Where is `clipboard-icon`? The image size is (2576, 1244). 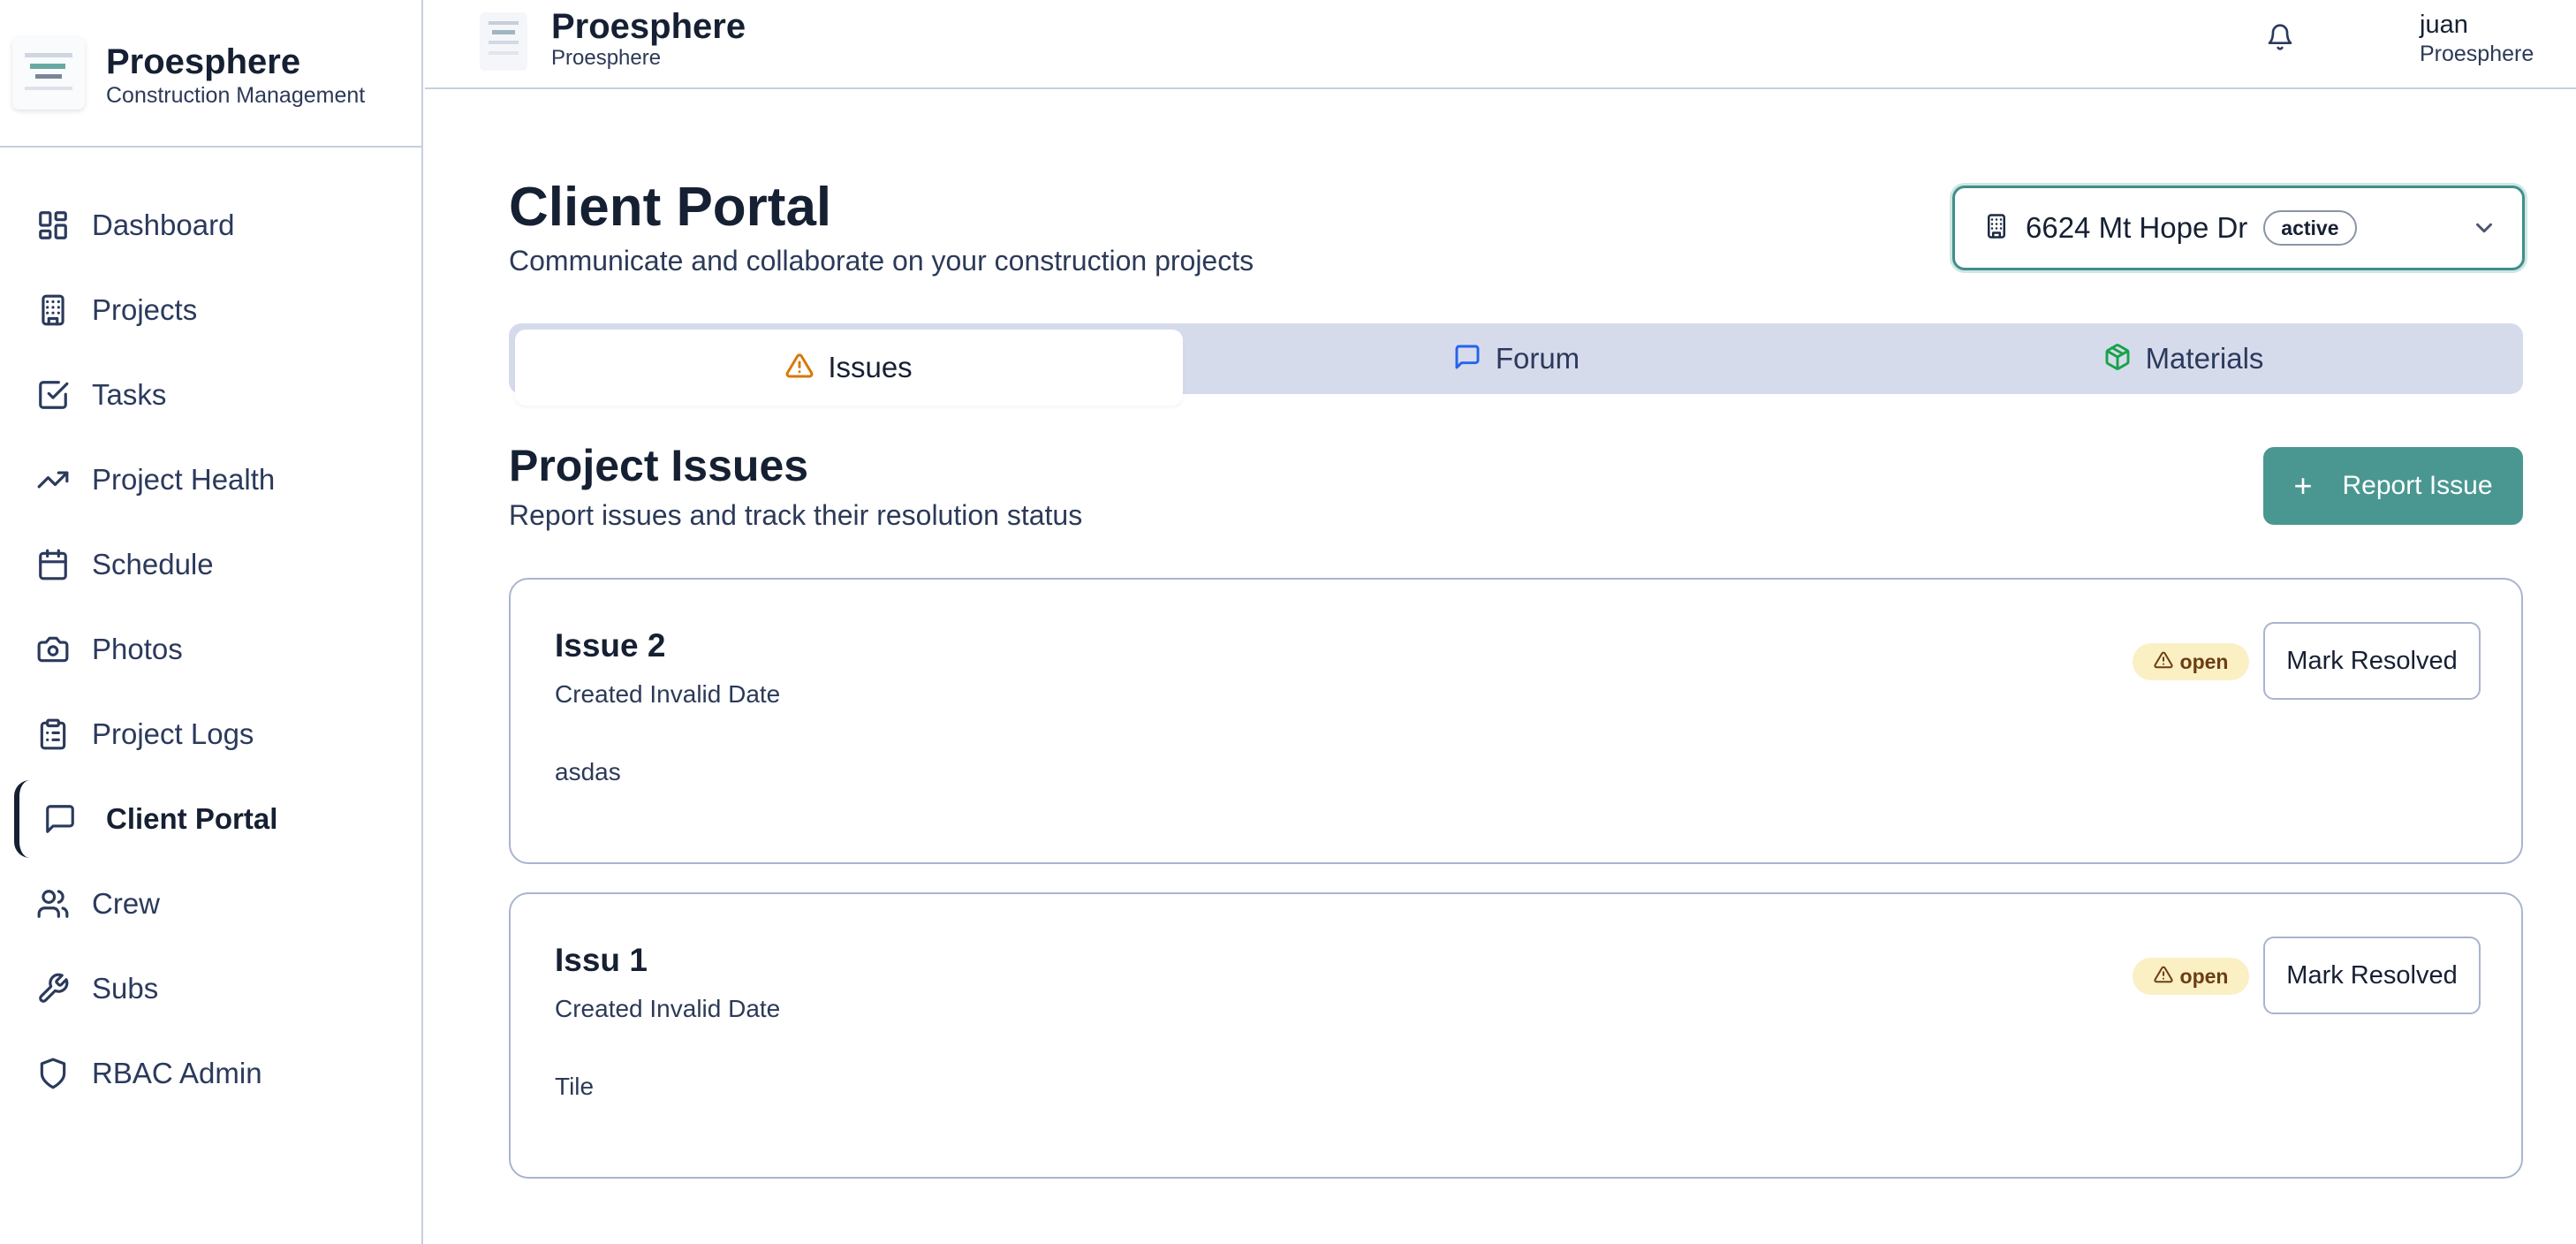
clipboard-icon is located at coordinates (53, 734).